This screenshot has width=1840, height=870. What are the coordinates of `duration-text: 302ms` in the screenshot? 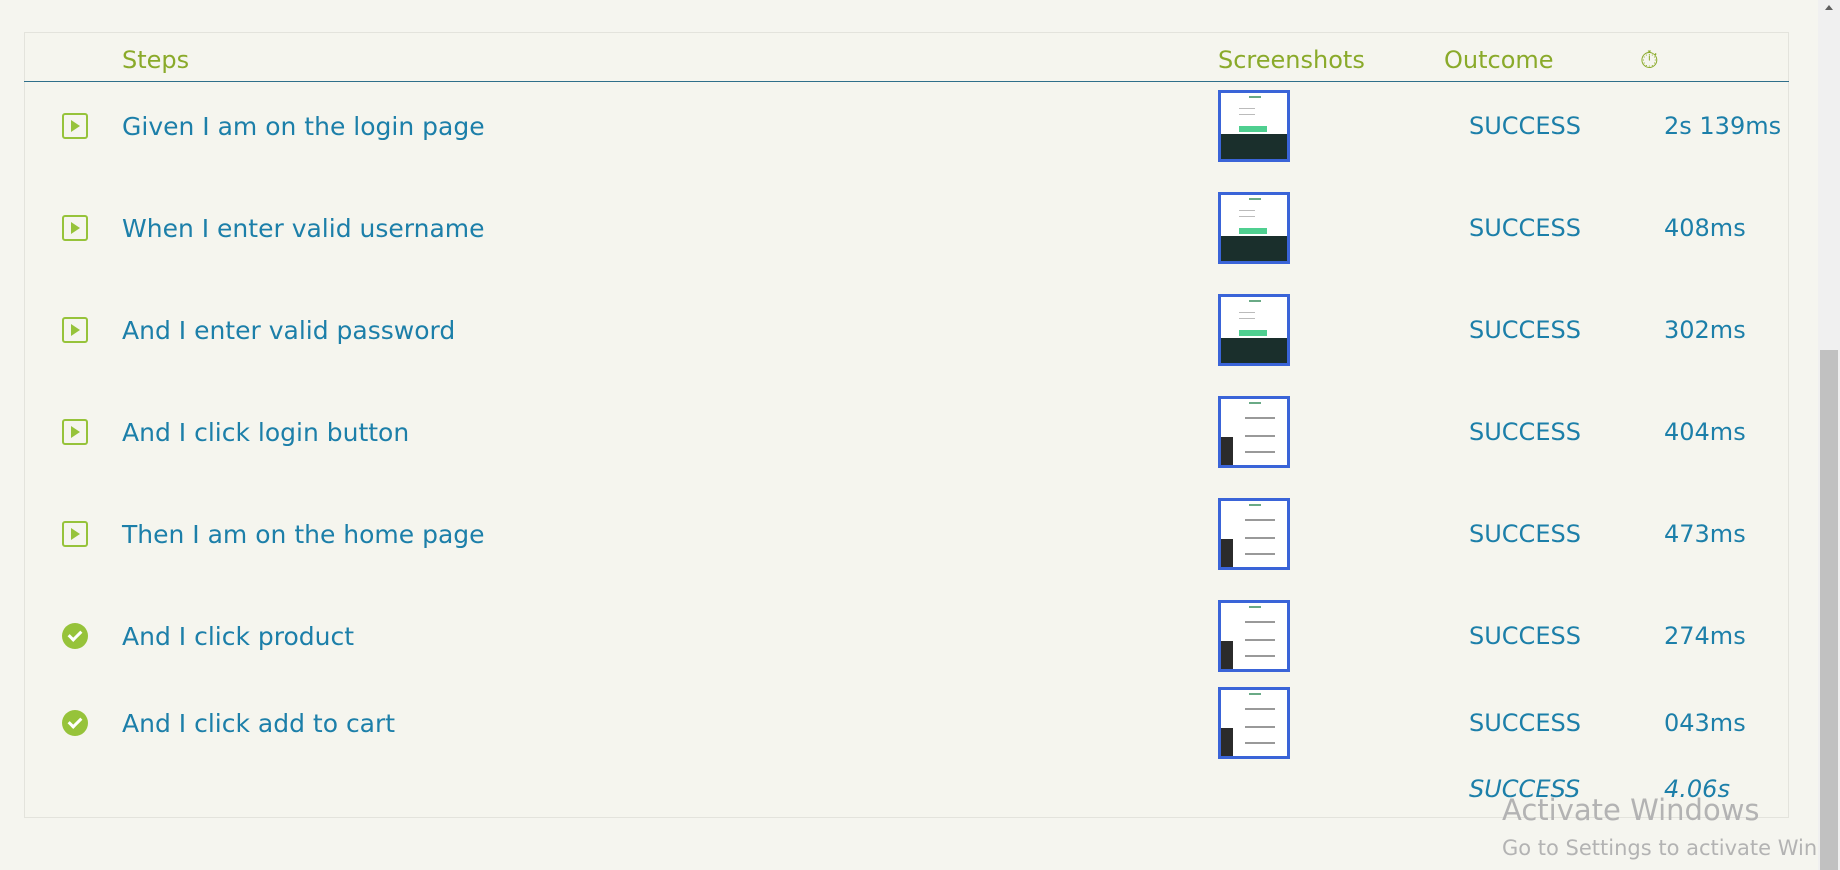 It's located at (1705, 330).